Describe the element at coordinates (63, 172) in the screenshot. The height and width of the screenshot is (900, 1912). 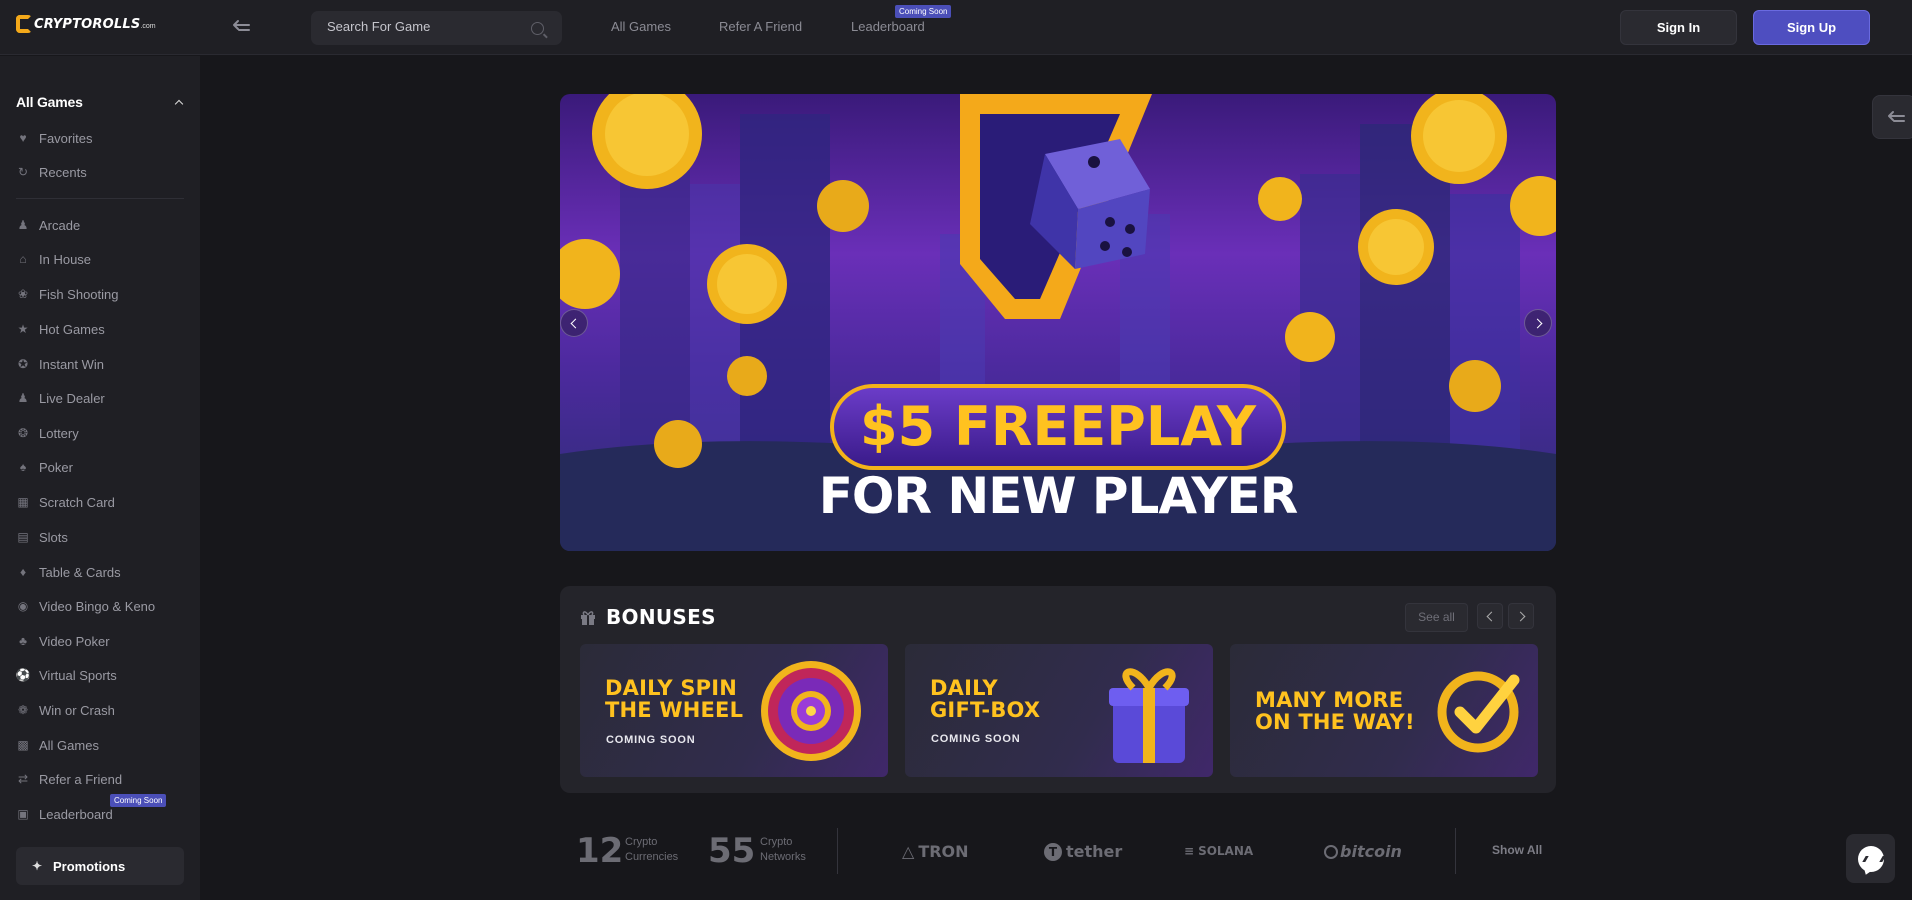
I see `sidebar-item-label: Recents` at that location.